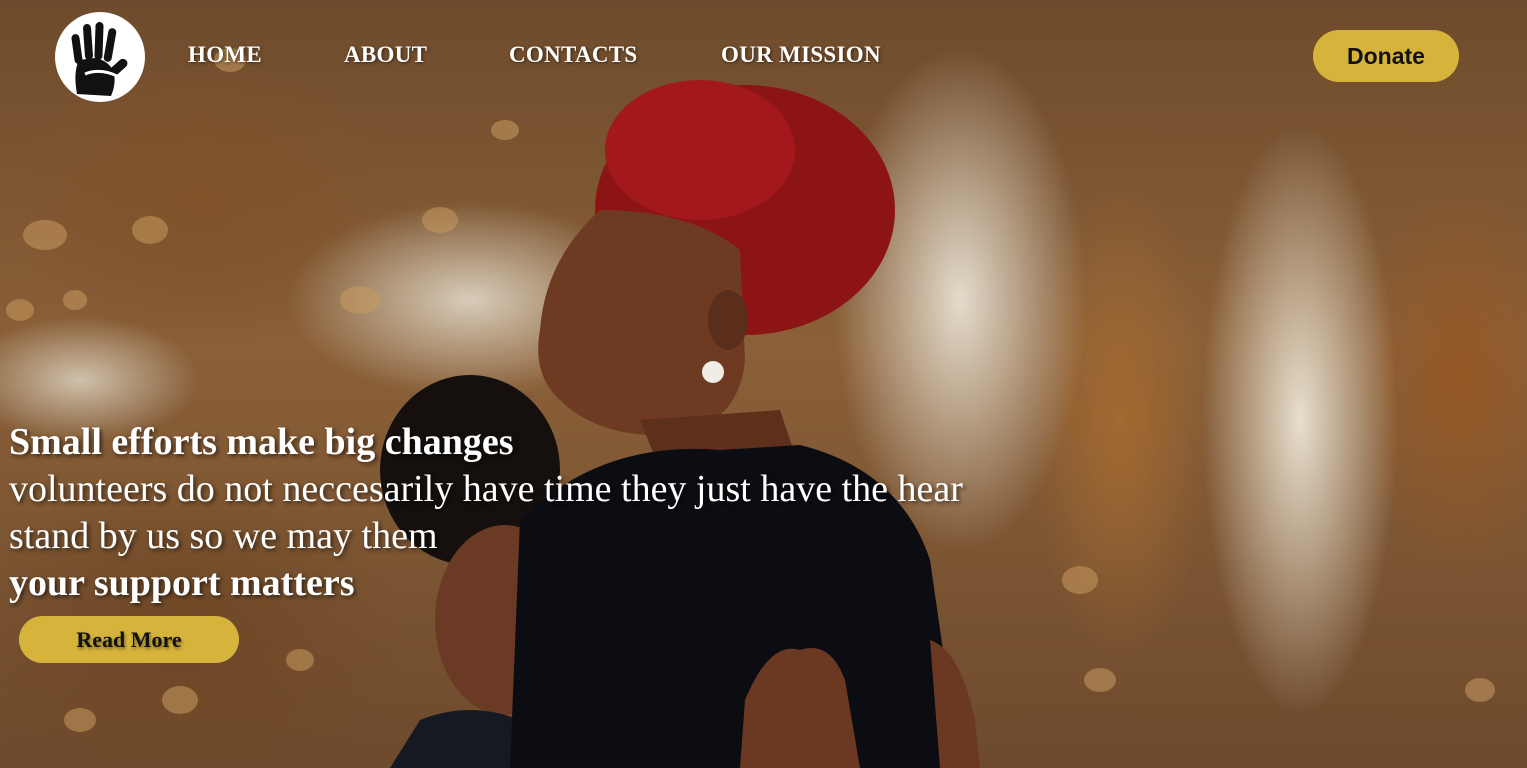 This screenshot has width=1527, height=768. Describe the element at coordinates (801, 55) in the screenshot. I see `nav-our-mission-link: OUR MISSION` at that location.